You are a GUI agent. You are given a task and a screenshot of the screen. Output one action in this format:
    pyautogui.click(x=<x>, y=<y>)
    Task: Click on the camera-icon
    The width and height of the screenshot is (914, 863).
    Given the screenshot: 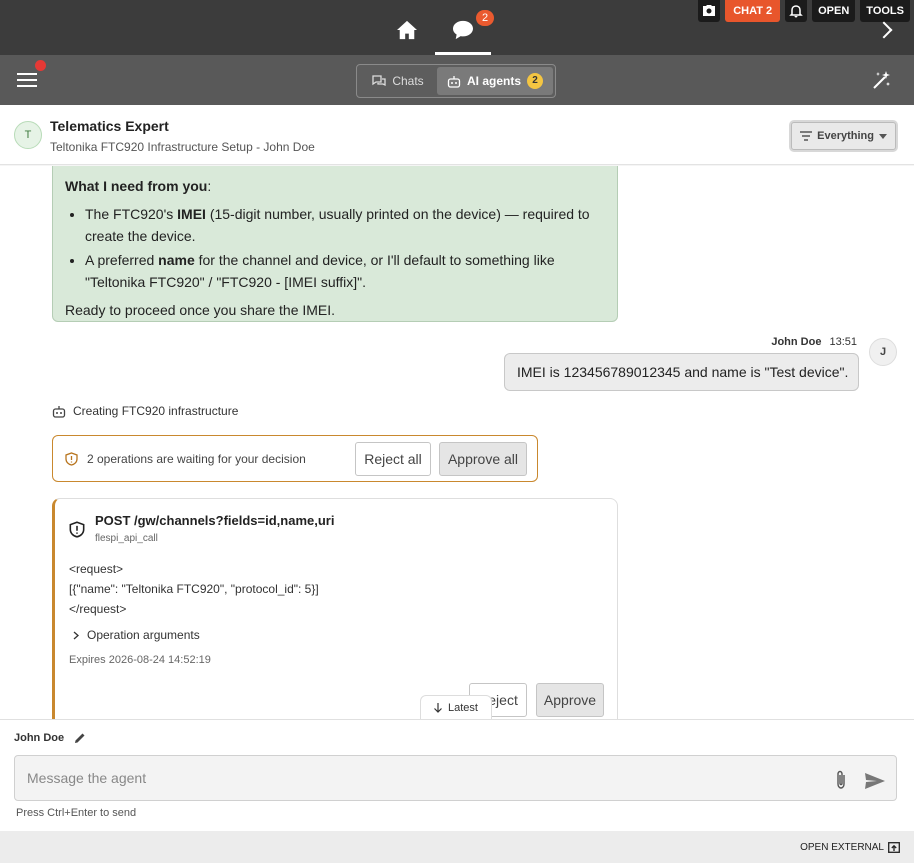 What is the action you would take?
    pyautogui.click(x=709, y=10)
    